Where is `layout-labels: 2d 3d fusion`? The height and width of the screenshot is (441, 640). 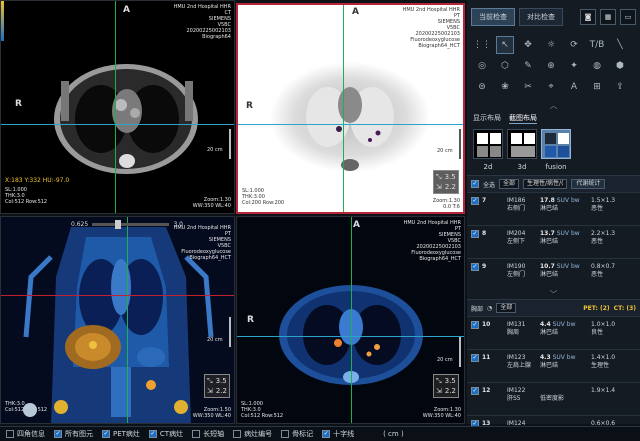
layout-labels: 2d 3d fusion is located at coordinates (553, 168).